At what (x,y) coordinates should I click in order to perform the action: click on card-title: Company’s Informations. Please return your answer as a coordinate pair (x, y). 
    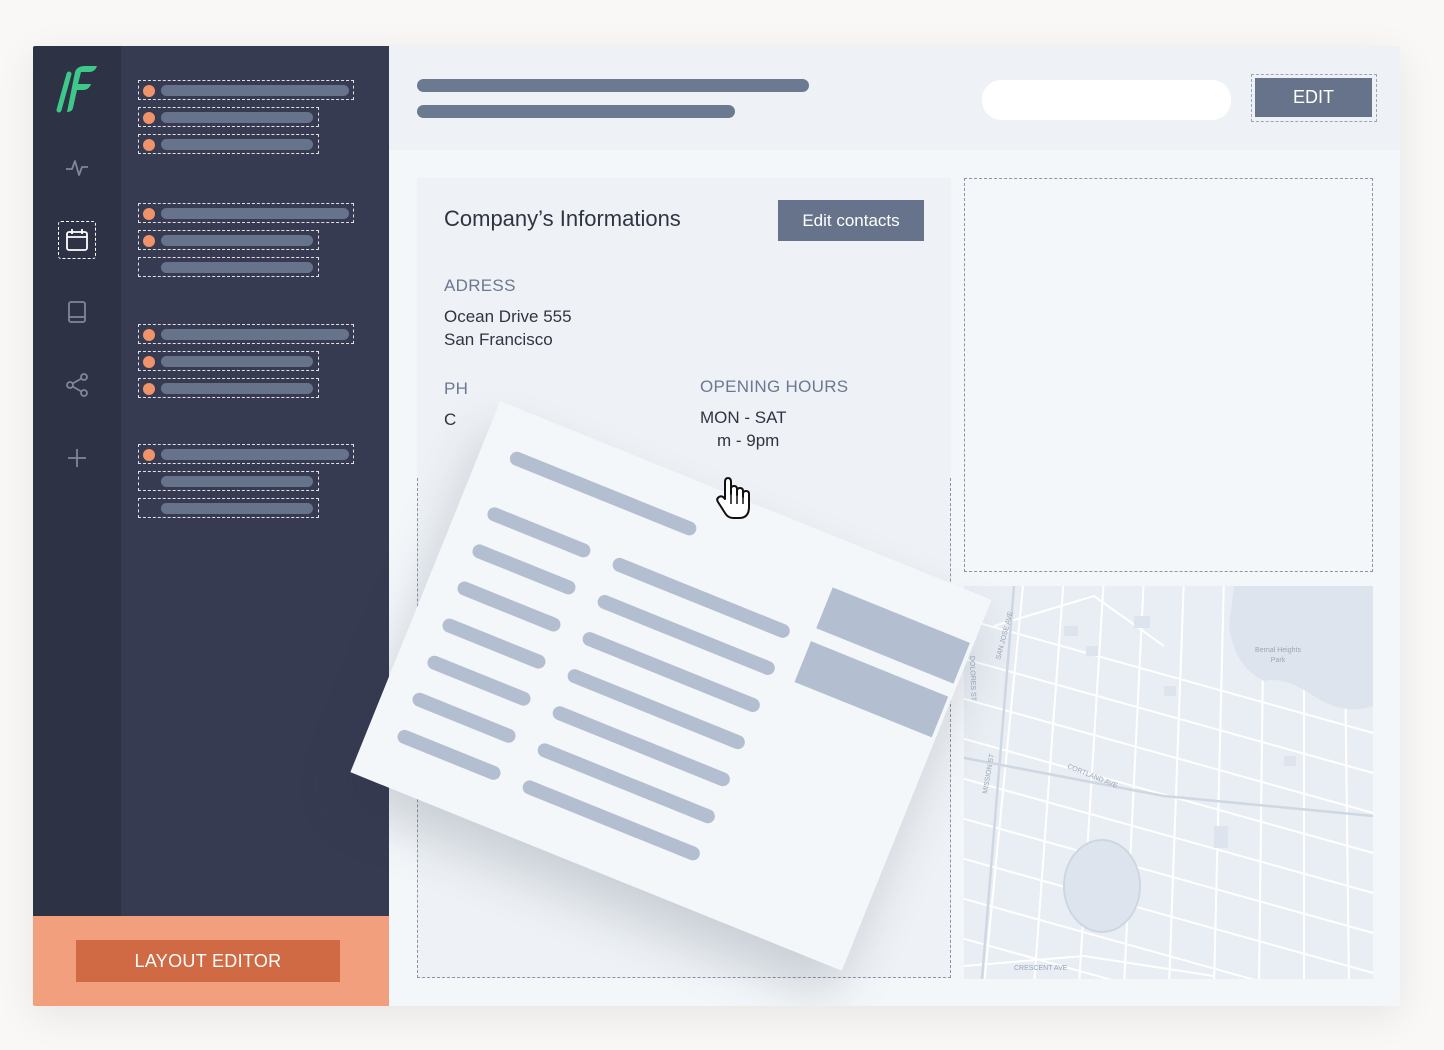
    Looking at the image, I should click on (562, 218).